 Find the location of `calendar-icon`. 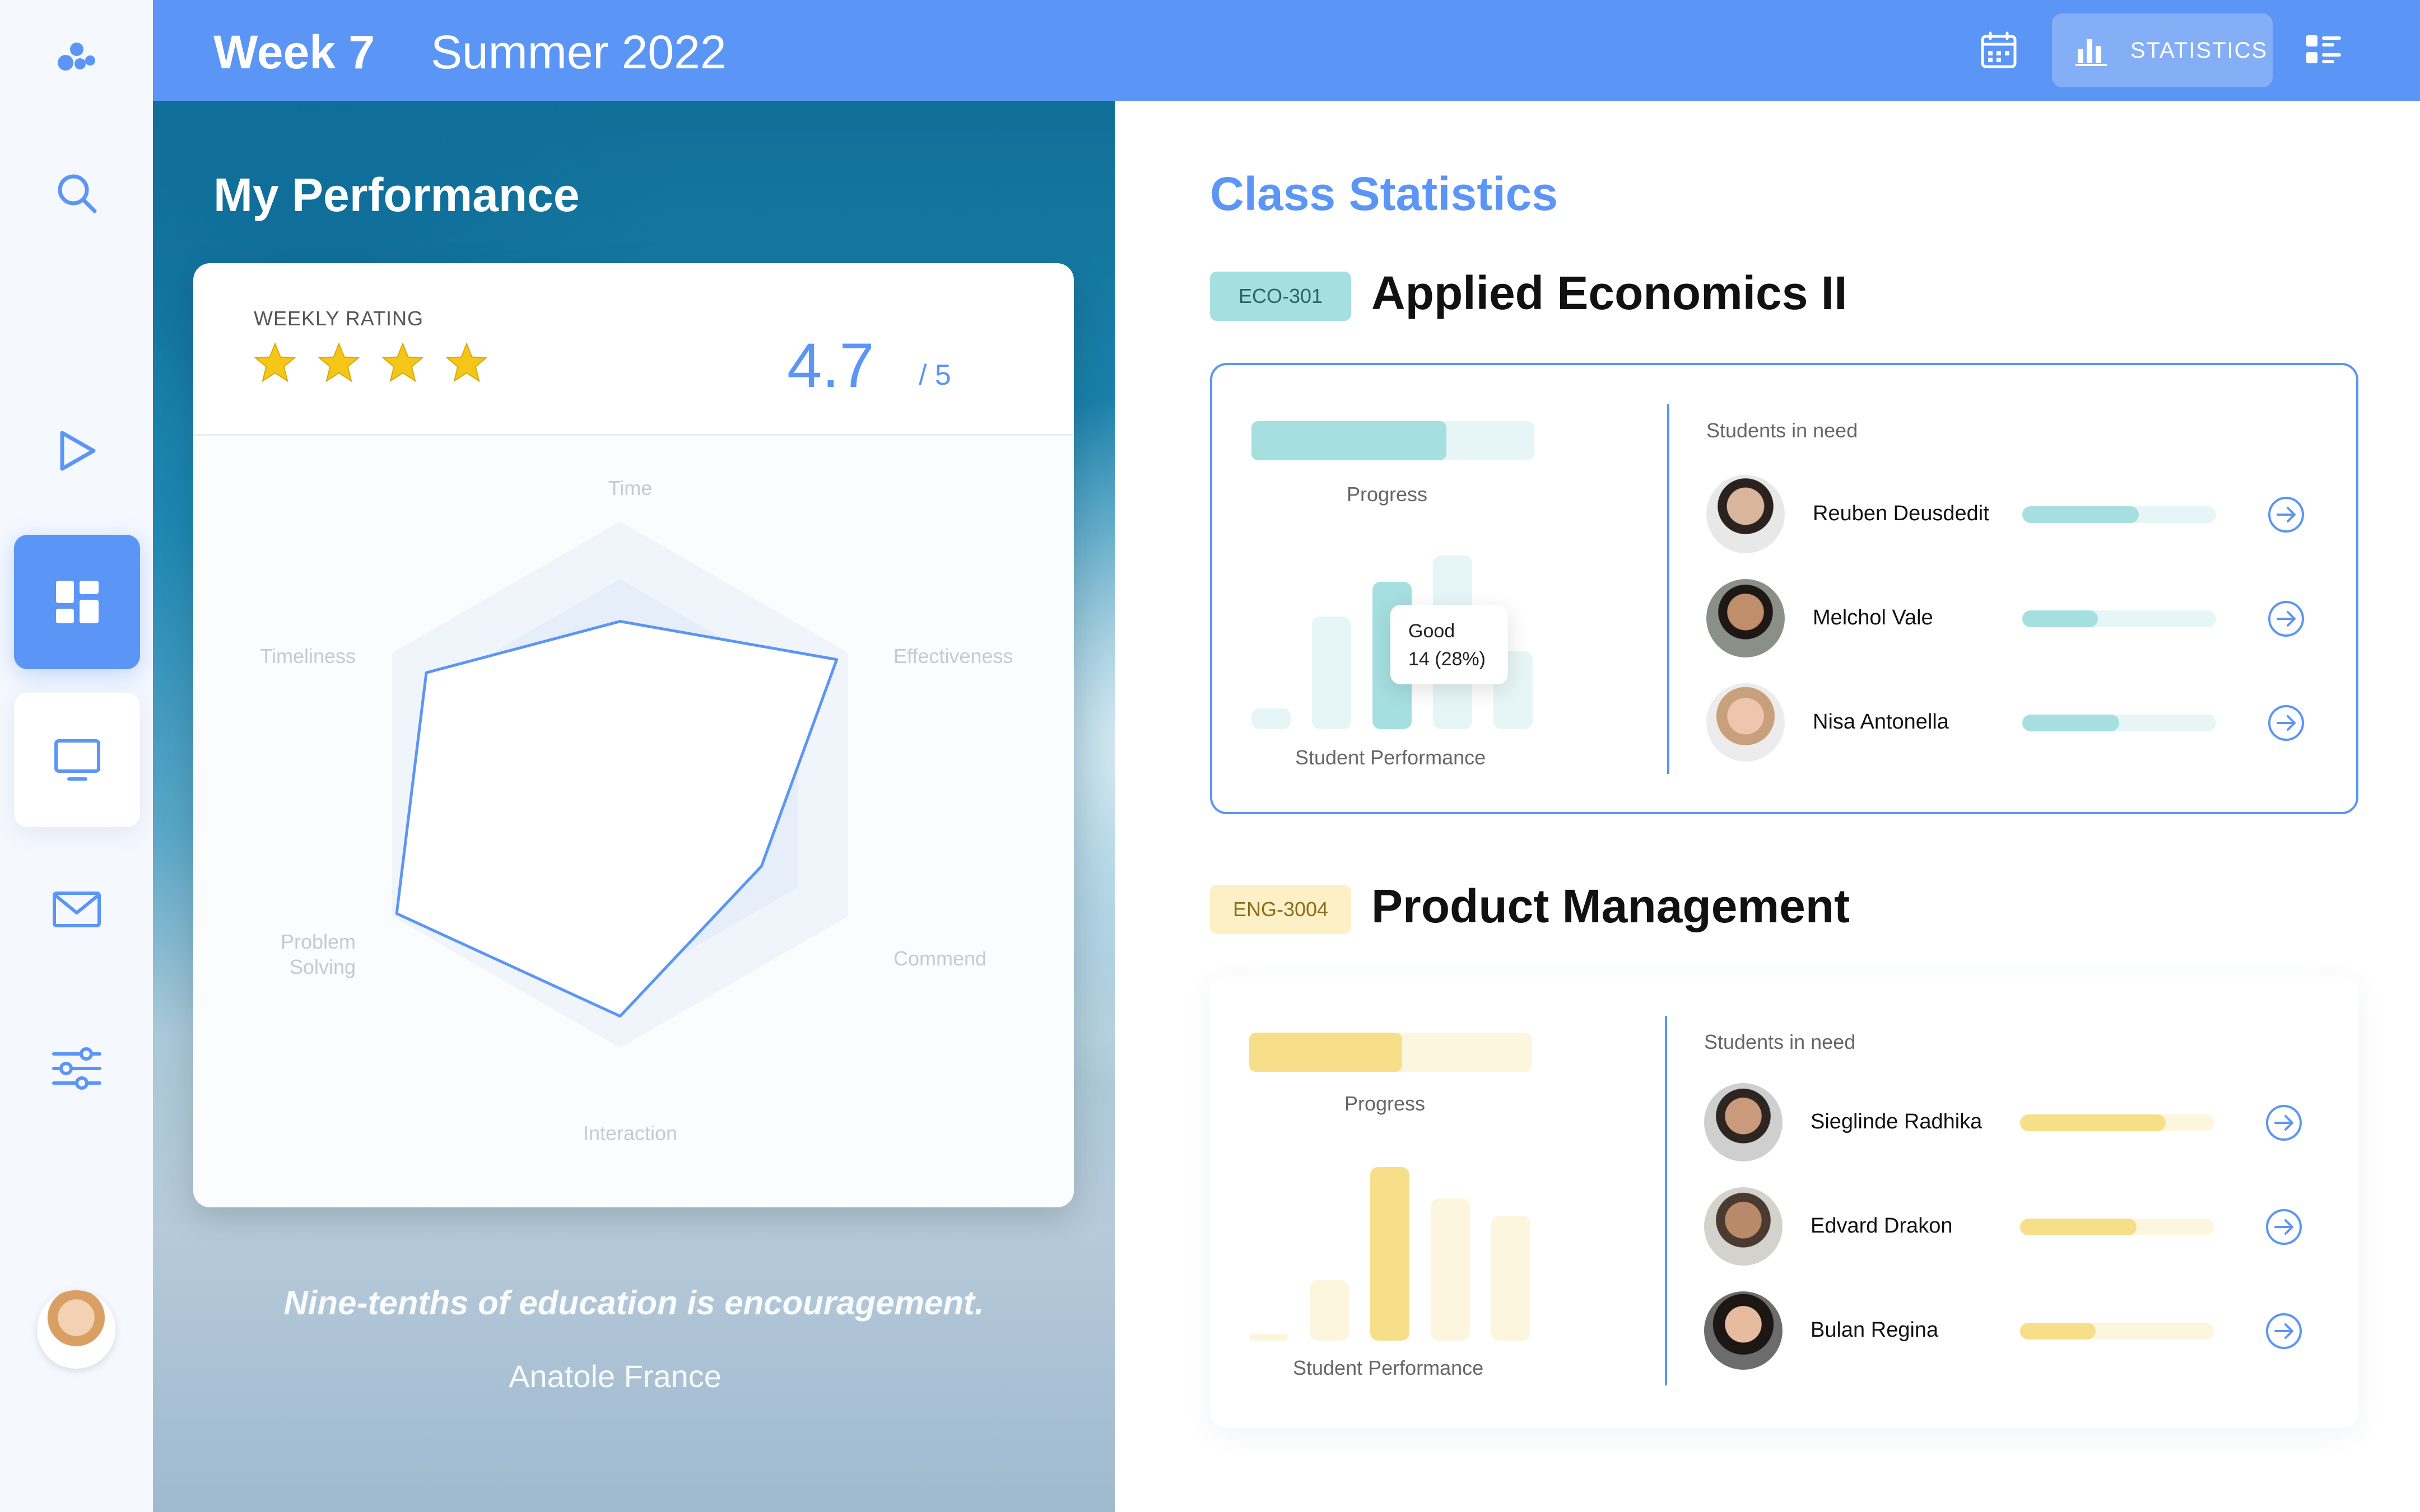

calendar-icon is located at coordinates (1999, 51).